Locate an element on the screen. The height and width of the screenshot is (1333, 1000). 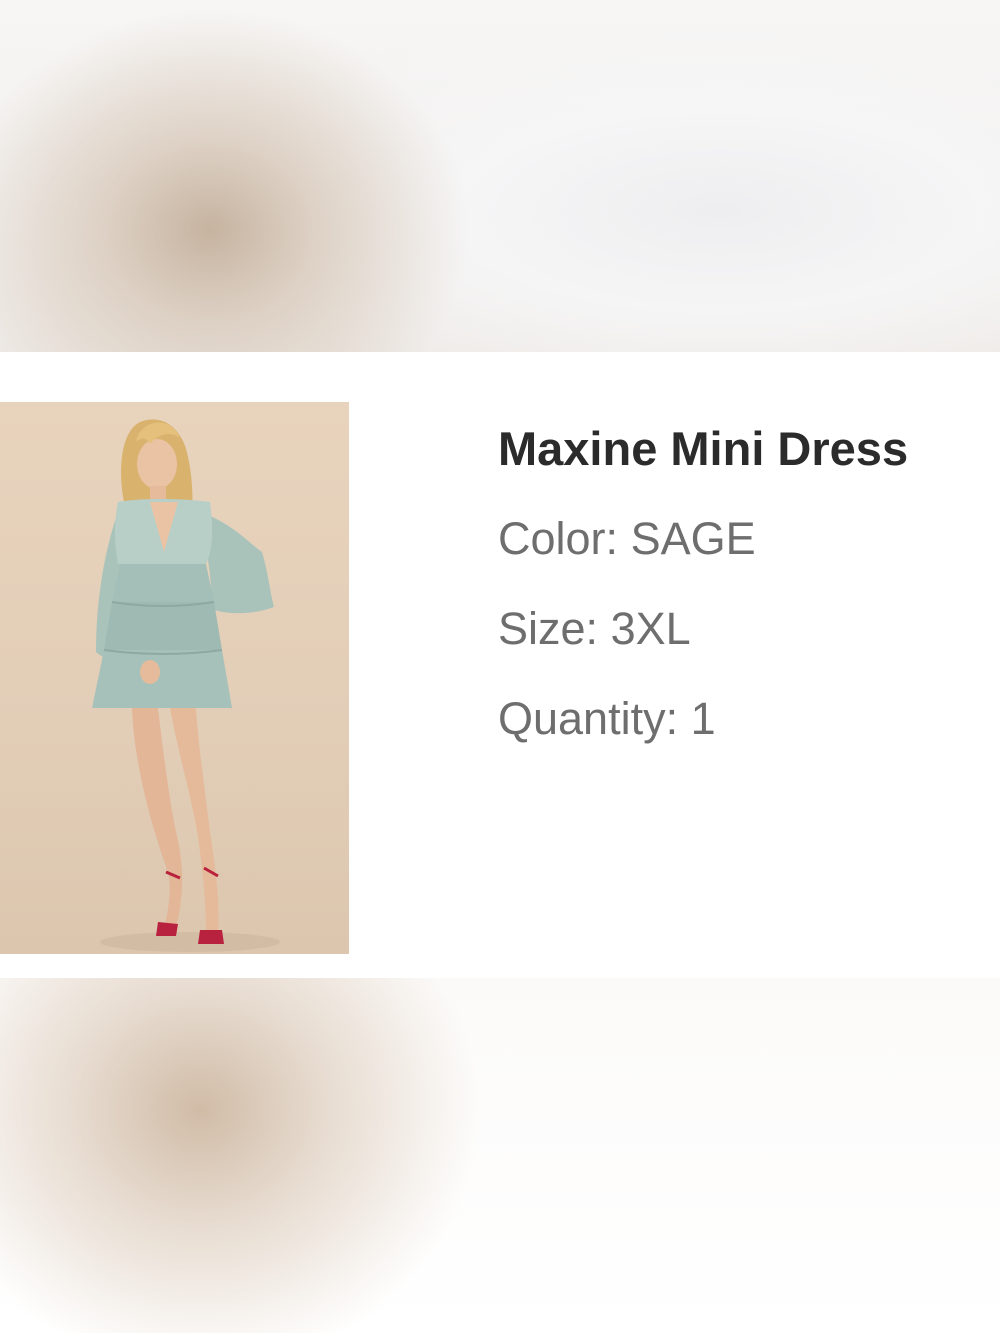
size-label: Size: is located at coordinates (548, 628).